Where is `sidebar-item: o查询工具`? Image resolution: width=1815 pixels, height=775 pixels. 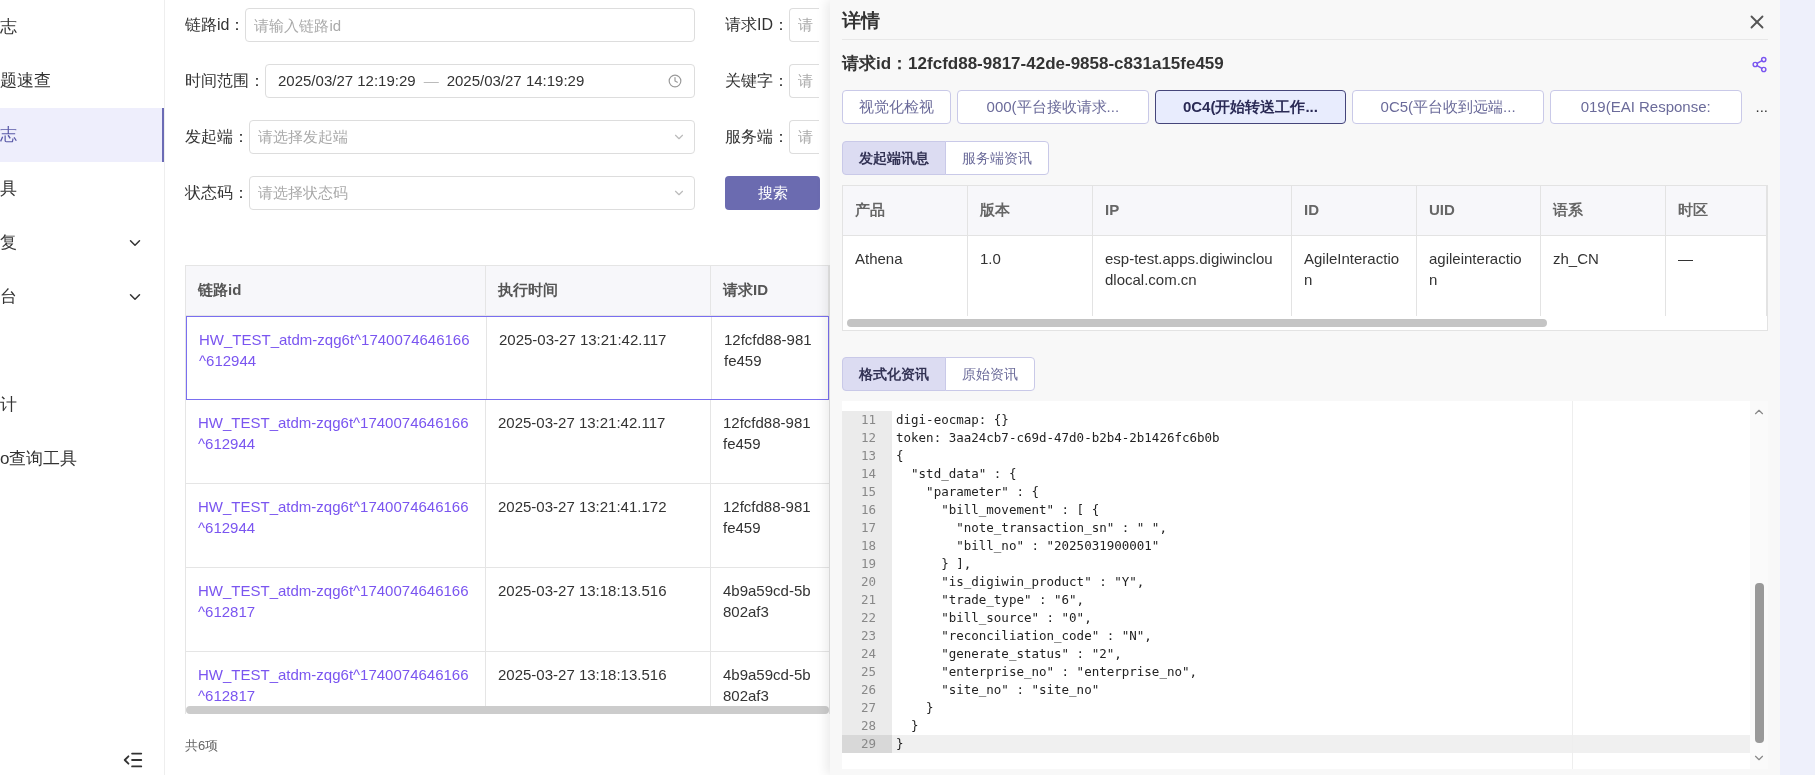
sidebar-item: o查询工具 is located at coordinates (82, 459).